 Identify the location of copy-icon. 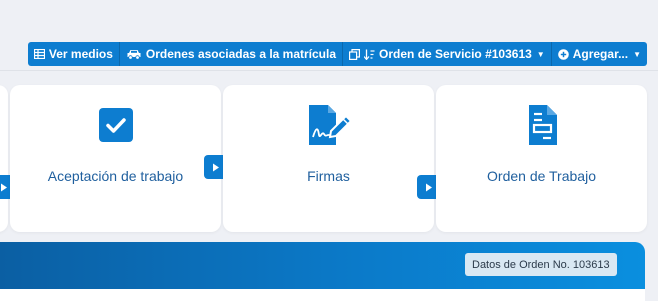
(355, 54).